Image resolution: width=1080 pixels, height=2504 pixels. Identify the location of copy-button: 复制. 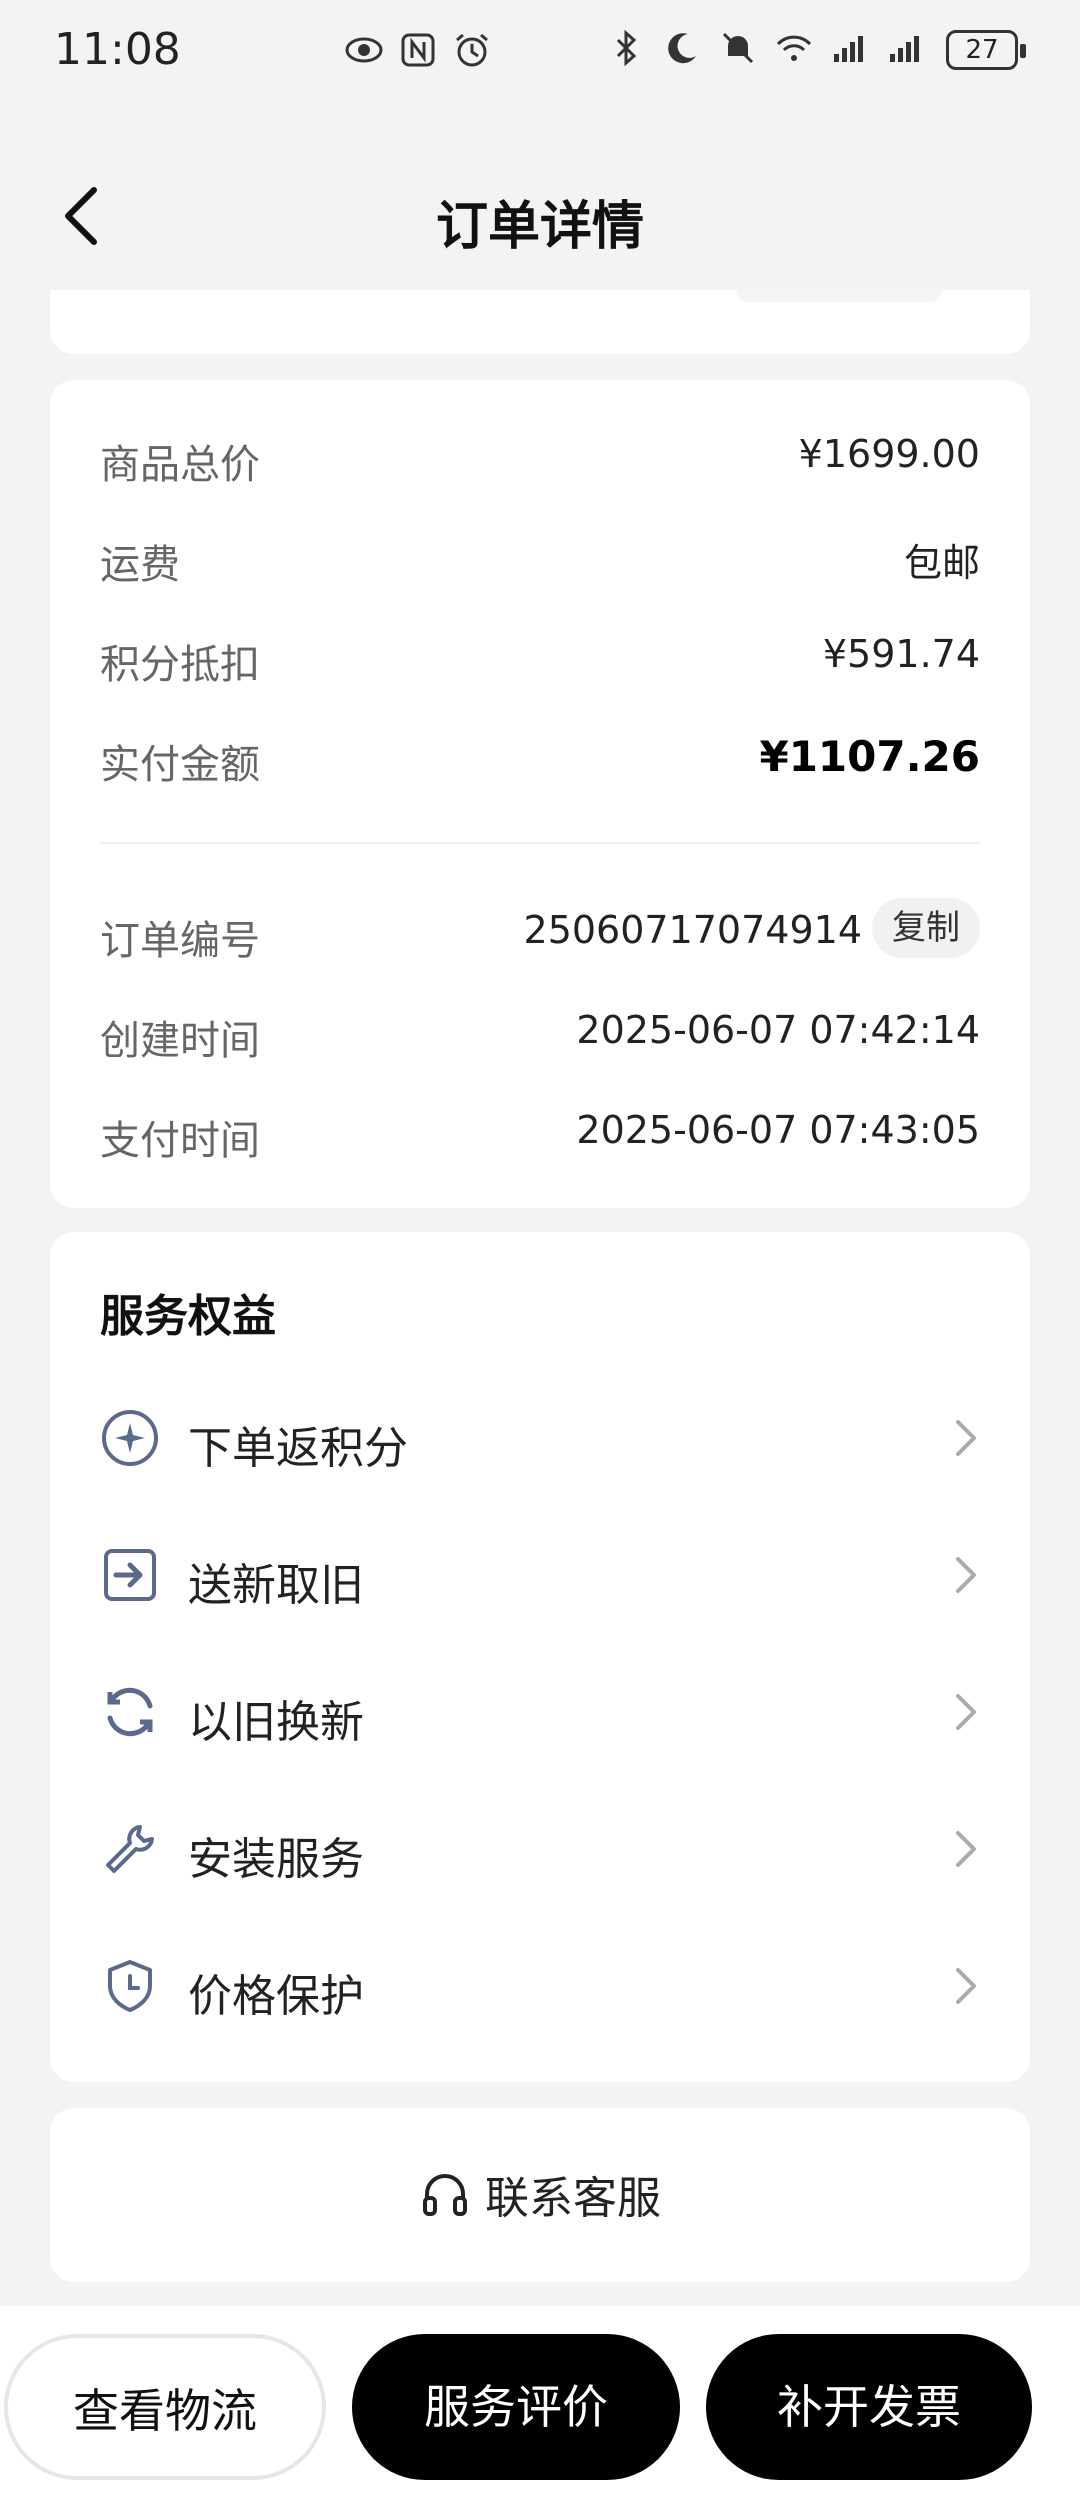
(926, 928).